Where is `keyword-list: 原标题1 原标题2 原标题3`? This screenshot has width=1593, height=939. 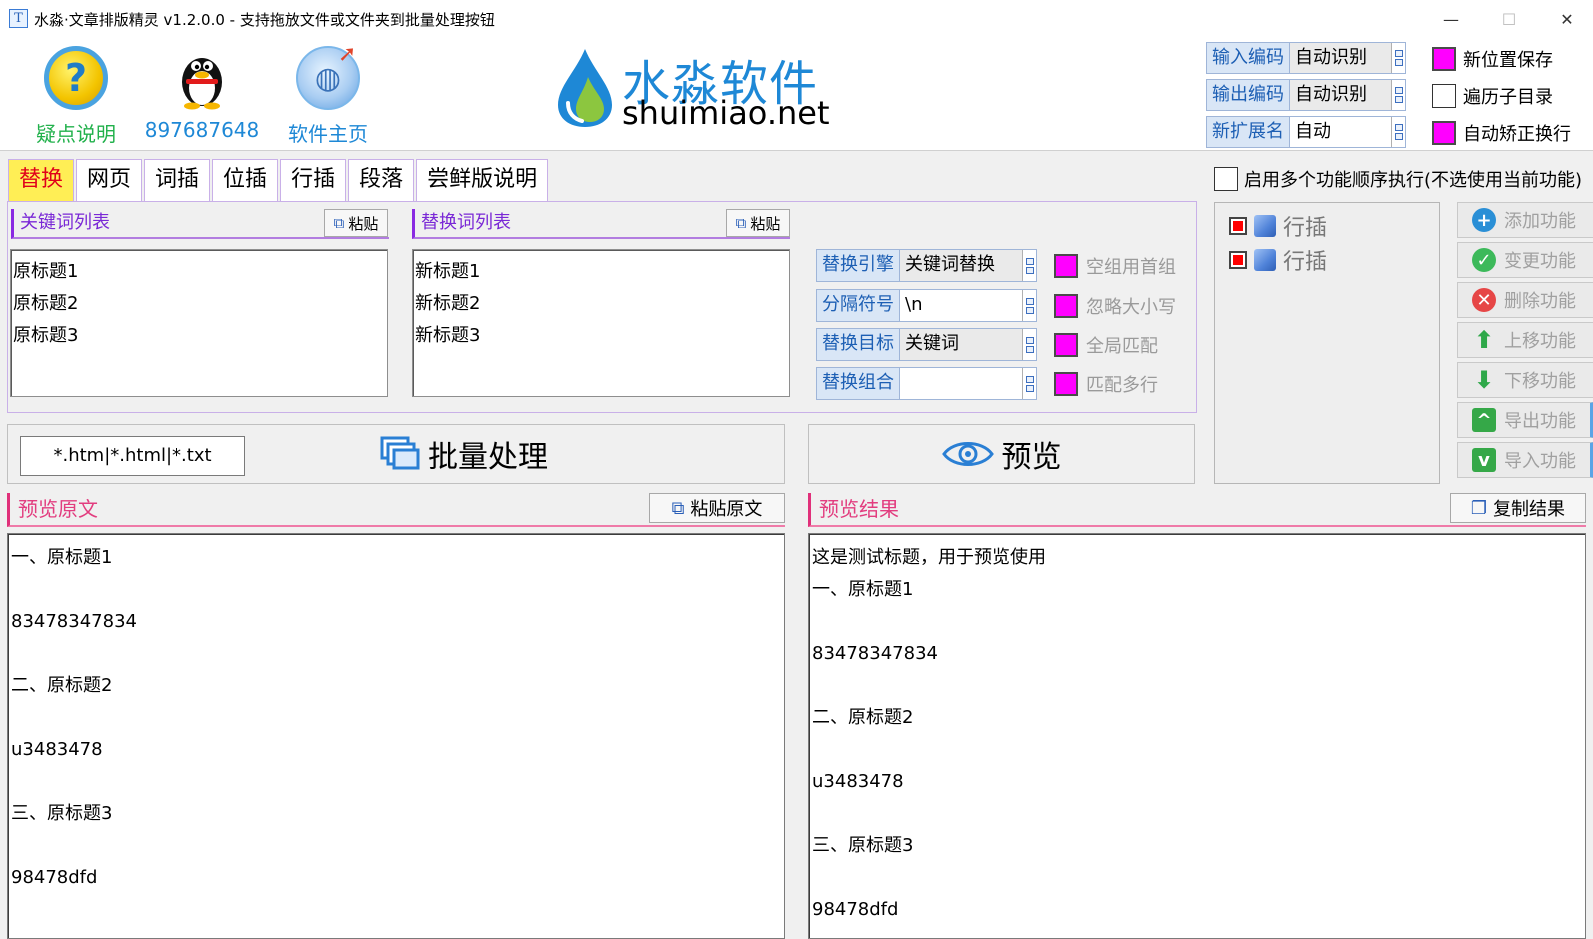
keyword-list: 原标题1 原标题2 原标题3 is located at coordinates (199, 323).